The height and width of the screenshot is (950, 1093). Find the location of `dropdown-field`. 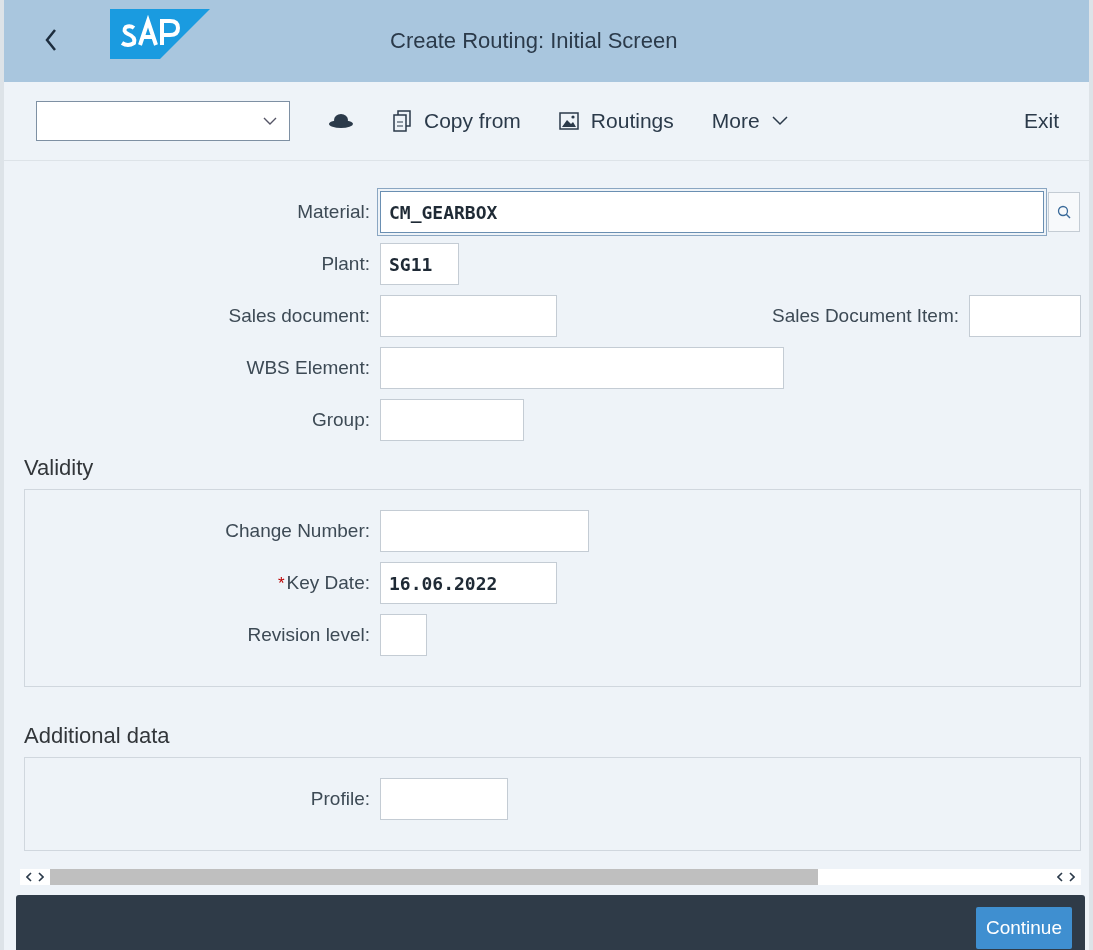

dropdown-field is located at coordinates (163, 121).